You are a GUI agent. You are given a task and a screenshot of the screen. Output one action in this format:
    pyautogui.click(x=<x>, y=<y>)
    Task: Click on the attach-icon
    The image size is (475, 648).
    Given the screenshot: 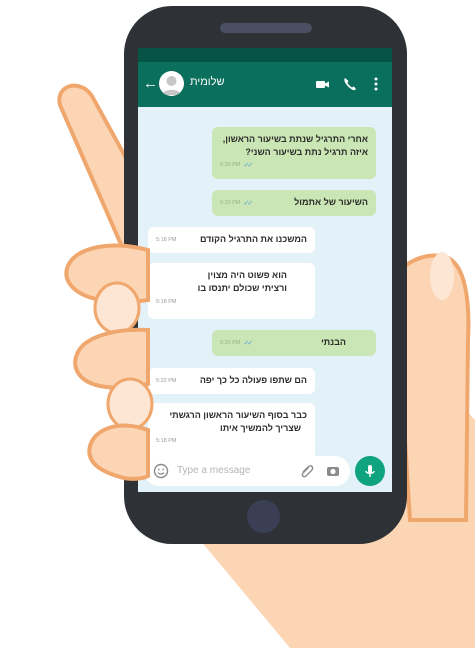 What is the action you would take?
    pyautogui.click(x=307, y=471)
    